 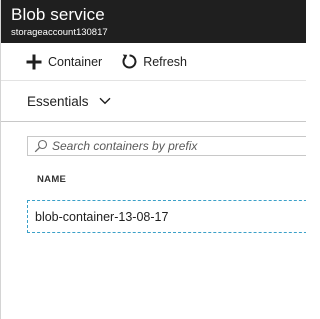 What do you see at coordinates (102, 216) in the screenshot?
I see `container-name: blob-container-13-08-17` at bounding box center [102, 216].